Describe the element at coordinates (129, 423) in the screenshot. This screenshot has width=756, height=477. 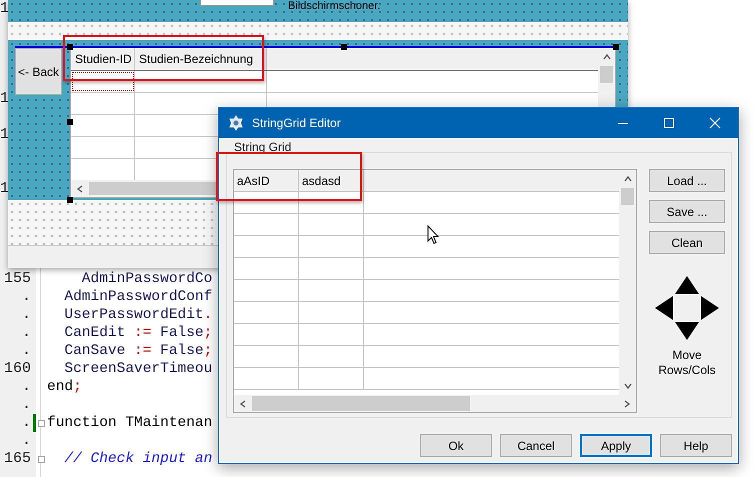
I see `code-line: function TMaintenan` at that location.